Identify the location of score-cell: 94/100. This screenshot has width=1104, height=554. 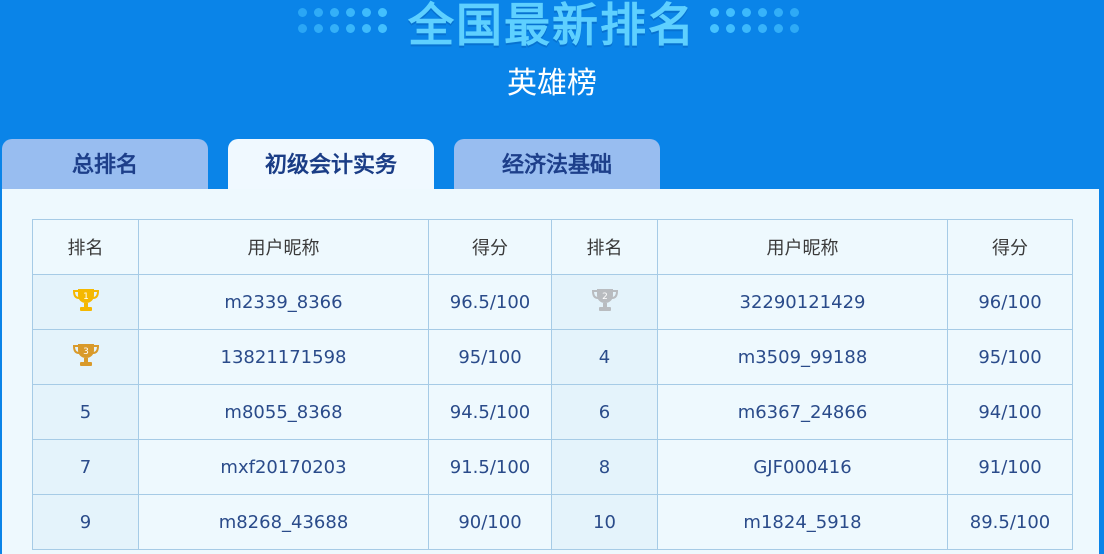
(1010, 412).